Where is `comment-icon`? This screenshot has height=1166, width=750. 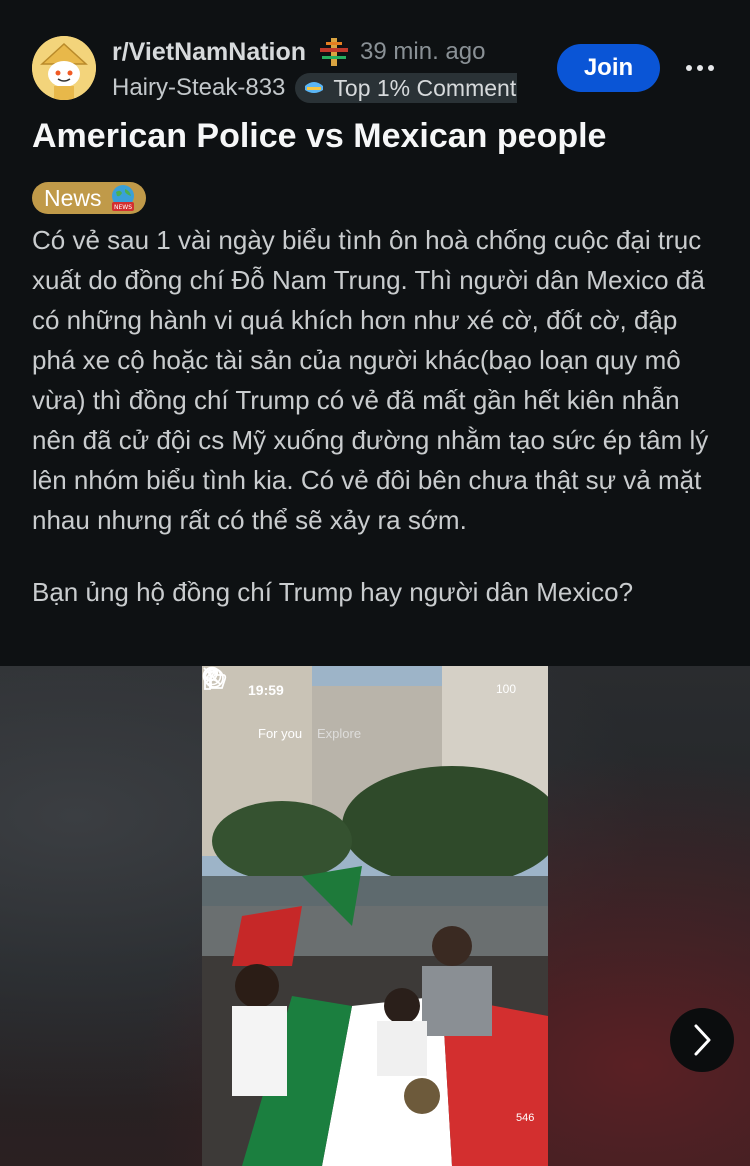 comment-icon is located at coordinates (214, 678).